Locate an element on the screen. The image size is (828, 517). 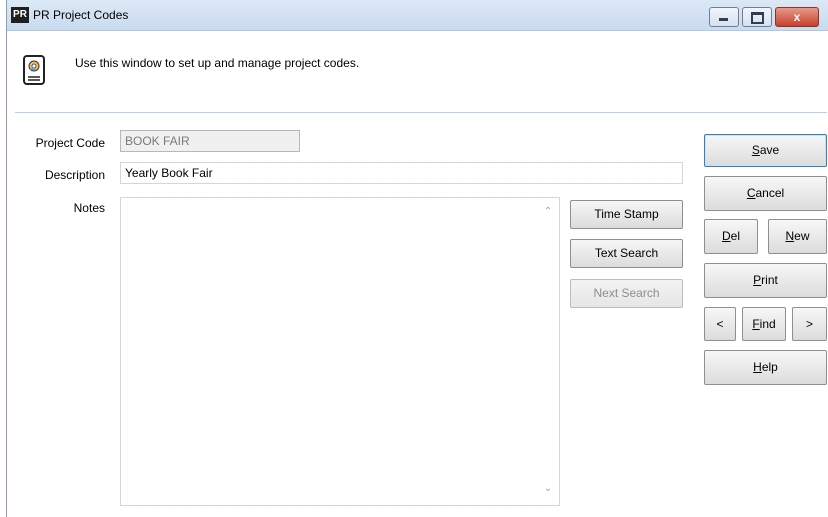
new-button: New is located at coordinates (797, 236).